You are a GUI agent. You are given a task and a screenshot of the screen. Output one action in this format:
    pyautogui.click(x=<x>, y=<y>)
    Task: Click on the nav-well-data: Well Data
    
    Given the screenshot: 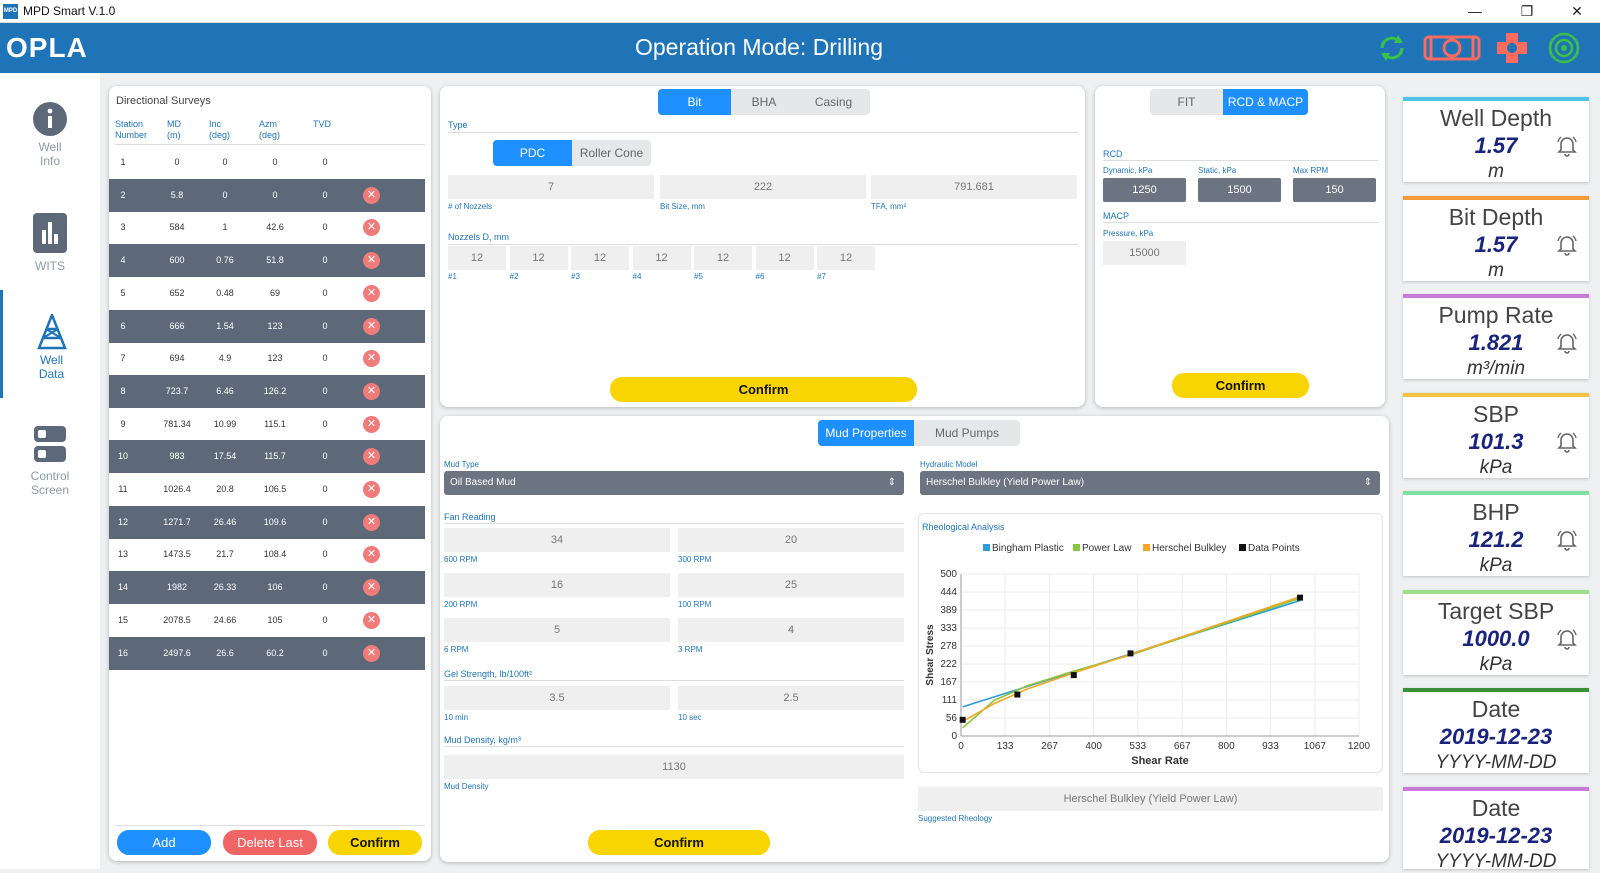 What is the action you would take?
    pyautogui.click(x=50, y=344)
    